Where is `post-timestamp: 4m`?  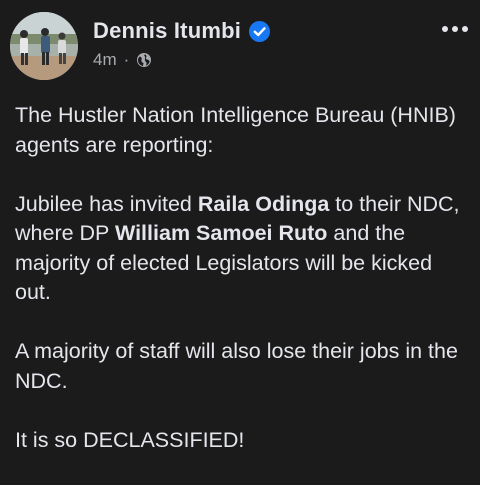
post-timestamp: 4m is located at coordinates (105, 60).